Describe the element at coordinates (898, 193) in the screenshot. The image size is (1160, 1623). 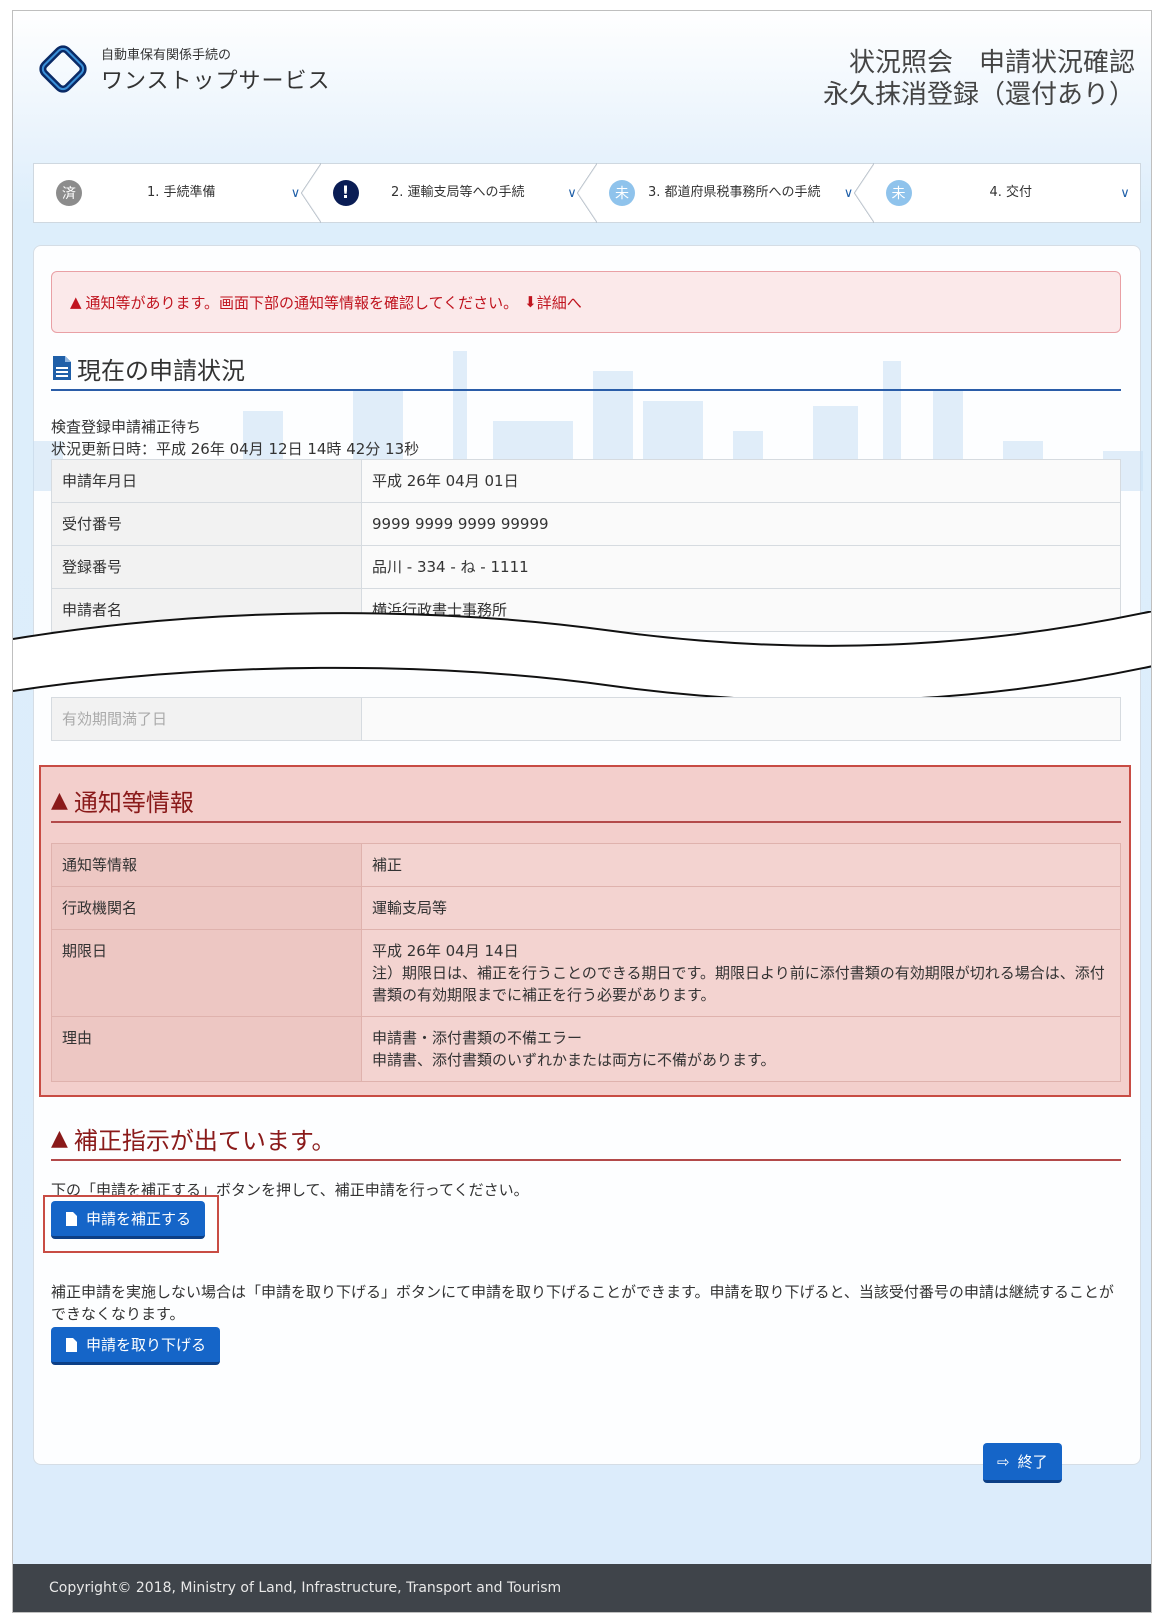
I see `step-4-badge: 未` at that location.